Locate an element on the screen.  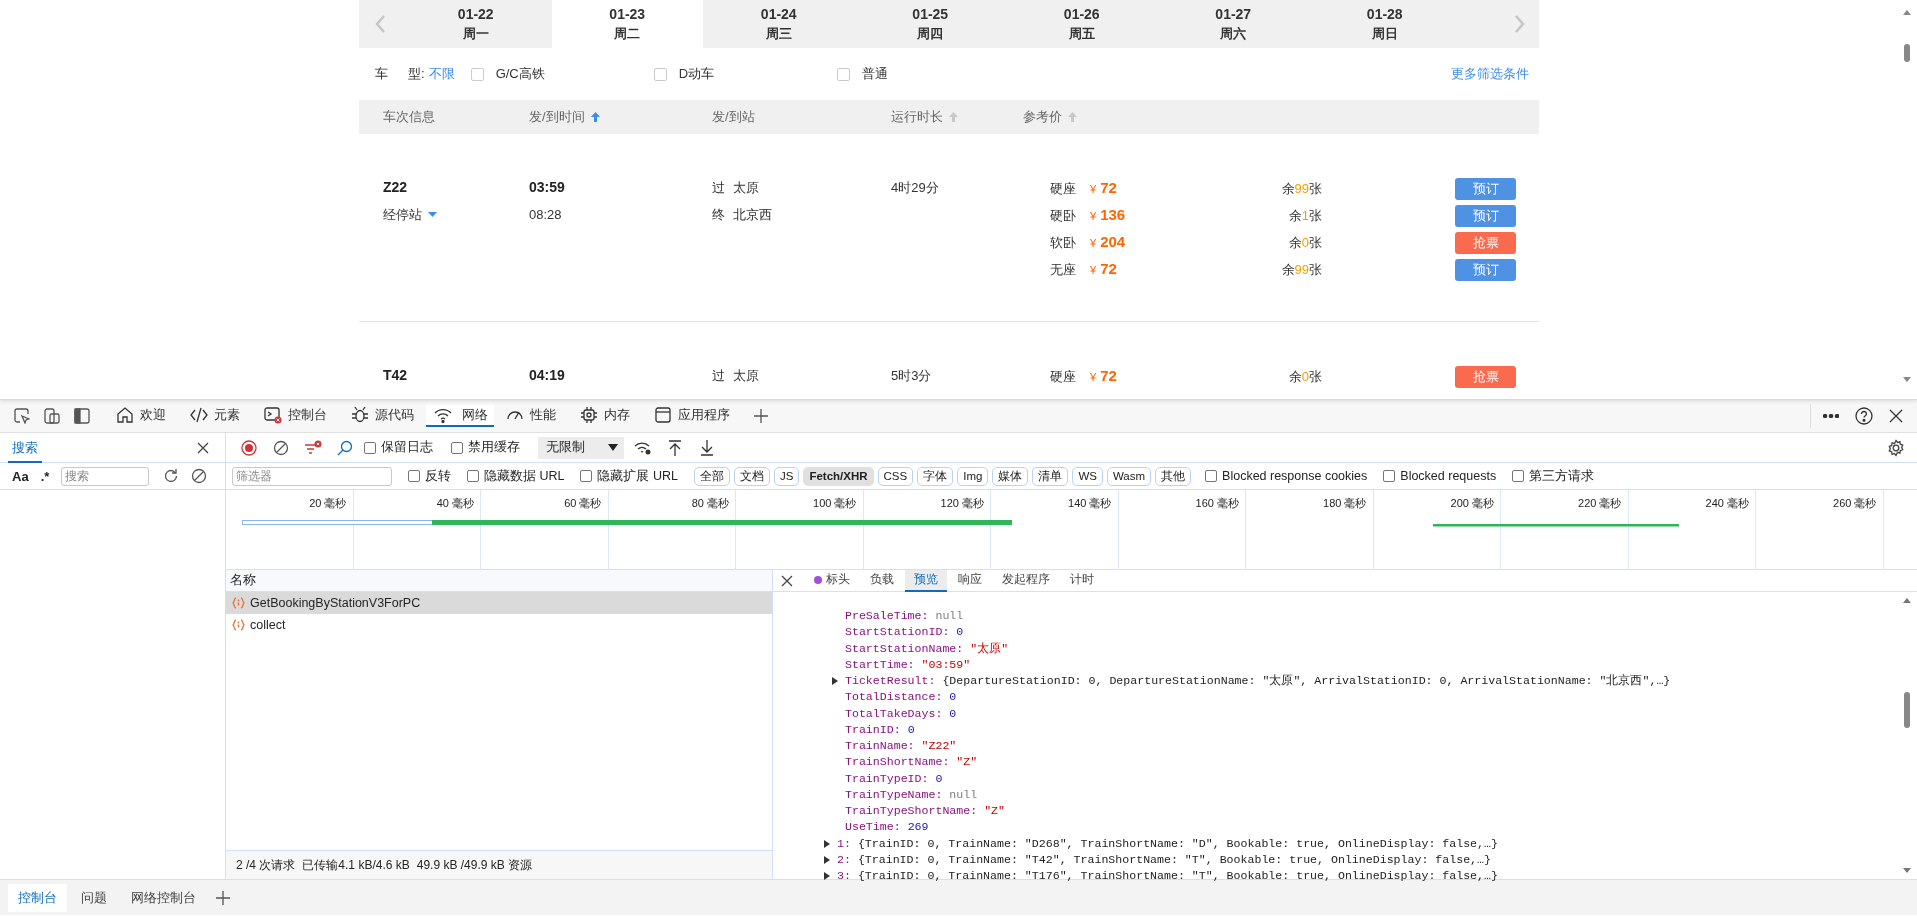
search-icon is located at coordinates (345, 447).